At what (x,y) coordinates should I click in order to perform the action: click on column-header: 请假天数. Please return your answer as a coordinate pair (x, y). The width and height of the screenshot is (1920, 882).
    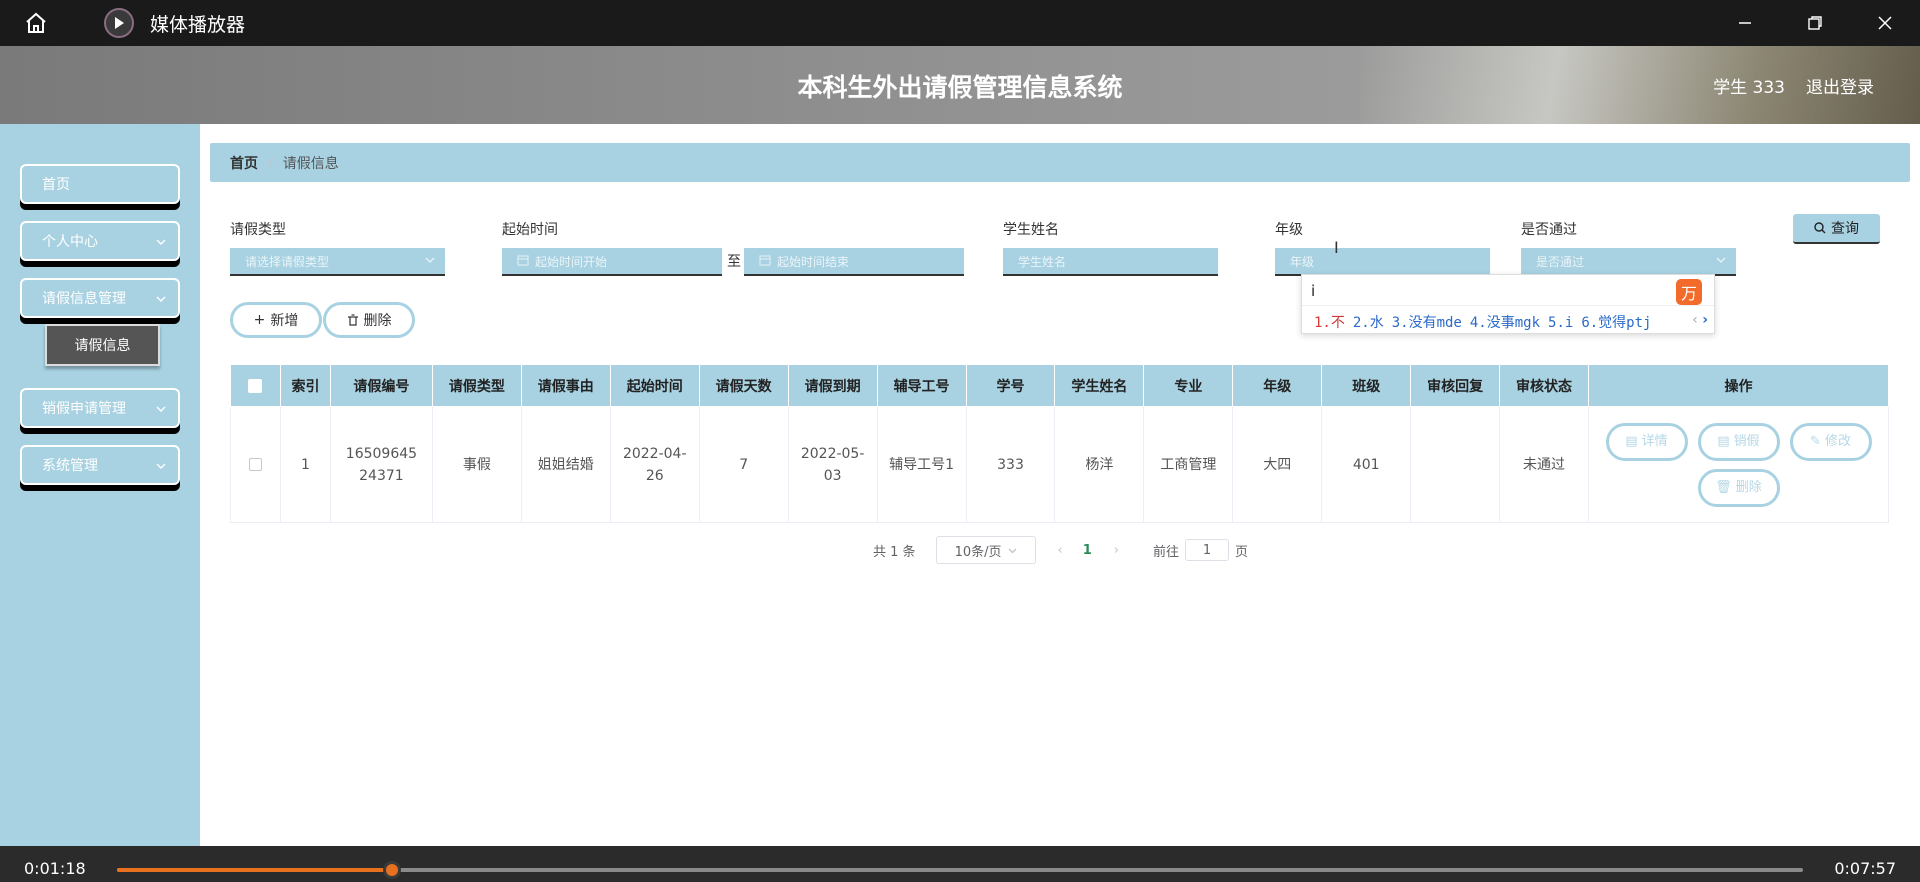
    Looking at the image, I should click on (743, 385).